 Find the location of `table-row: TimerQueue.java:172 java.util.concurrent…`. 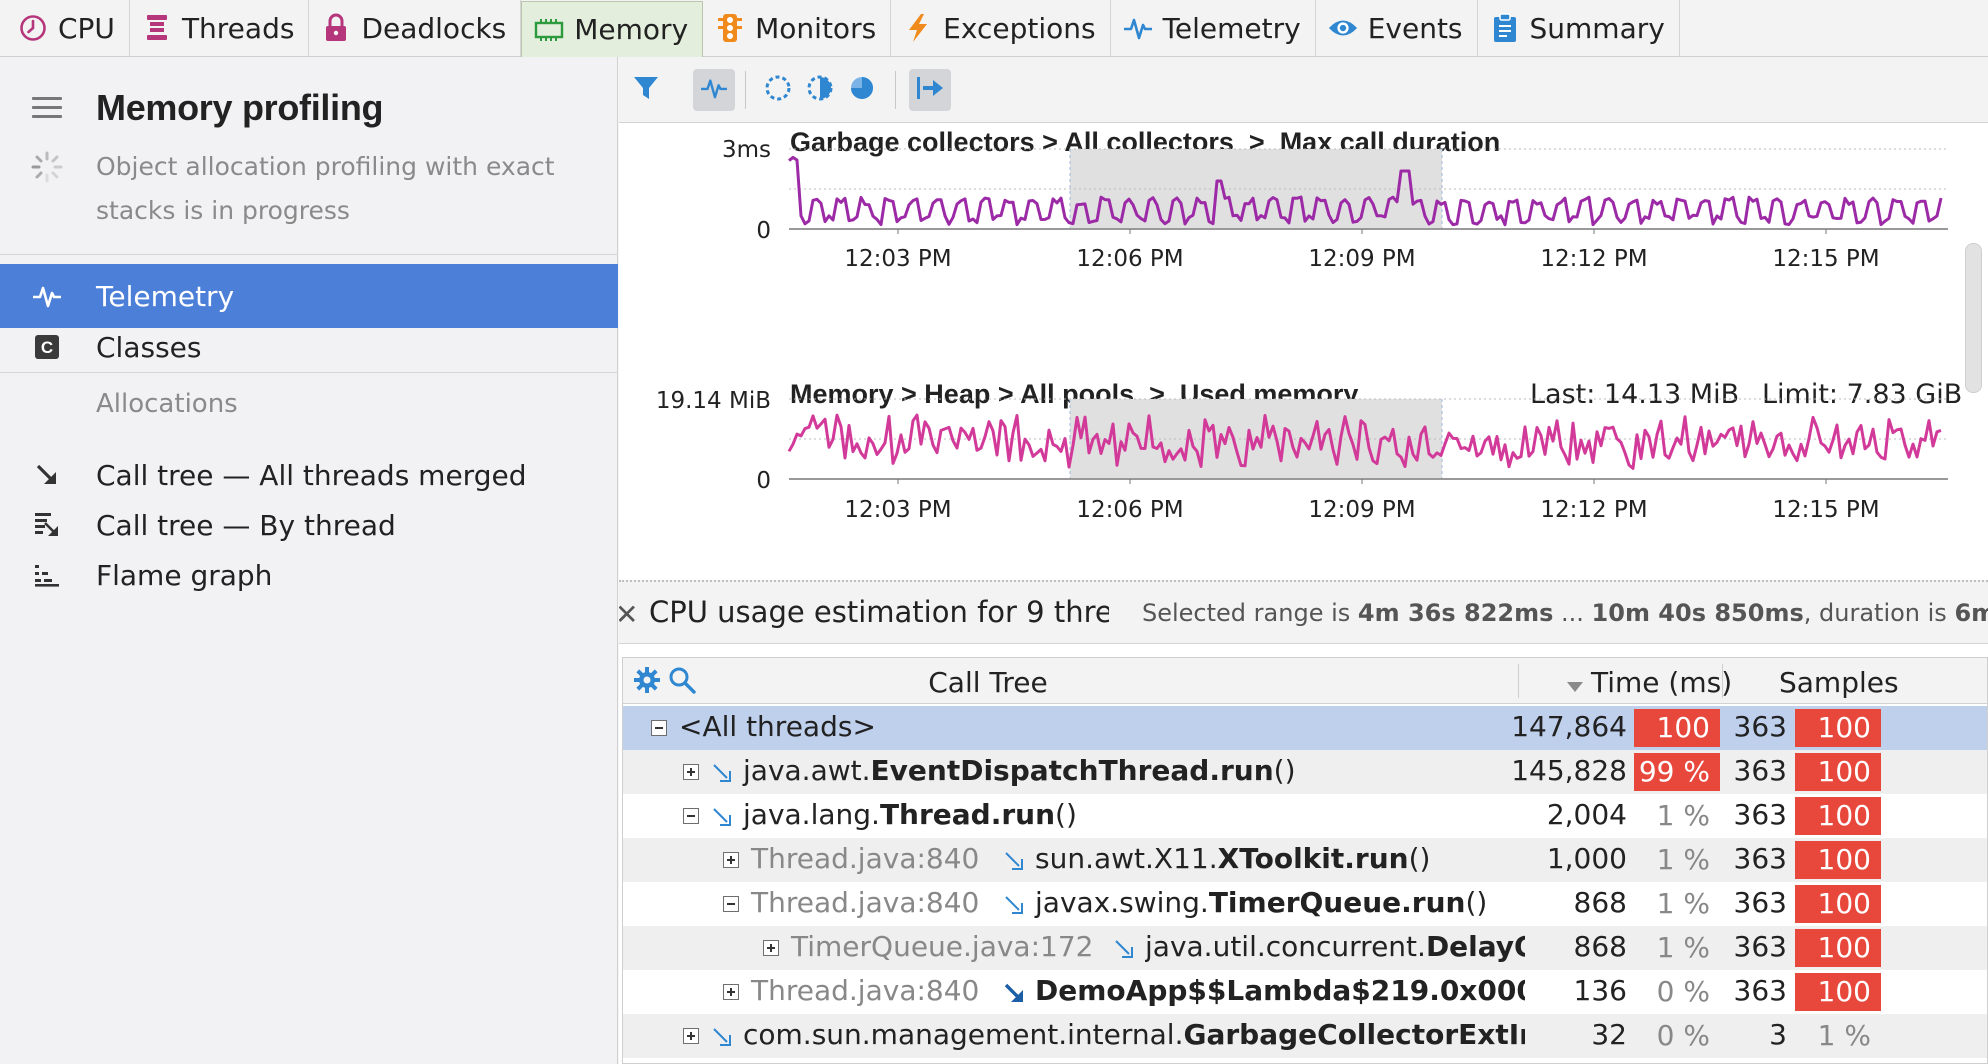

table-row: TimerQueue.java:172 java.util.concurrent… is located at coordinates (1305, 964).